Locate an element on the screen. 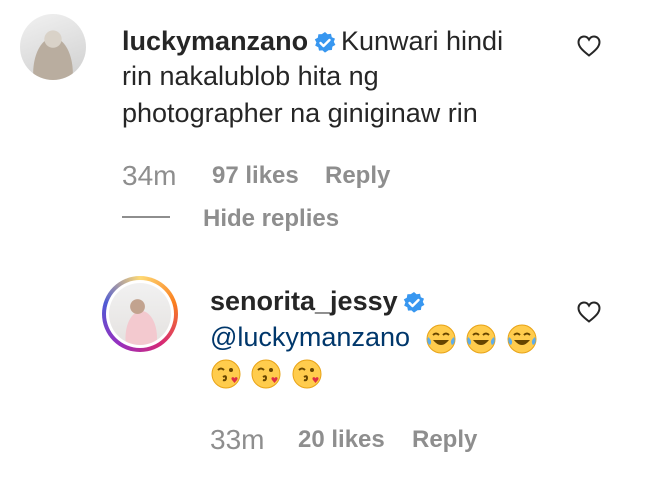  comment-text-line1: Kunwari hindi is located at coordinates (422, 41).